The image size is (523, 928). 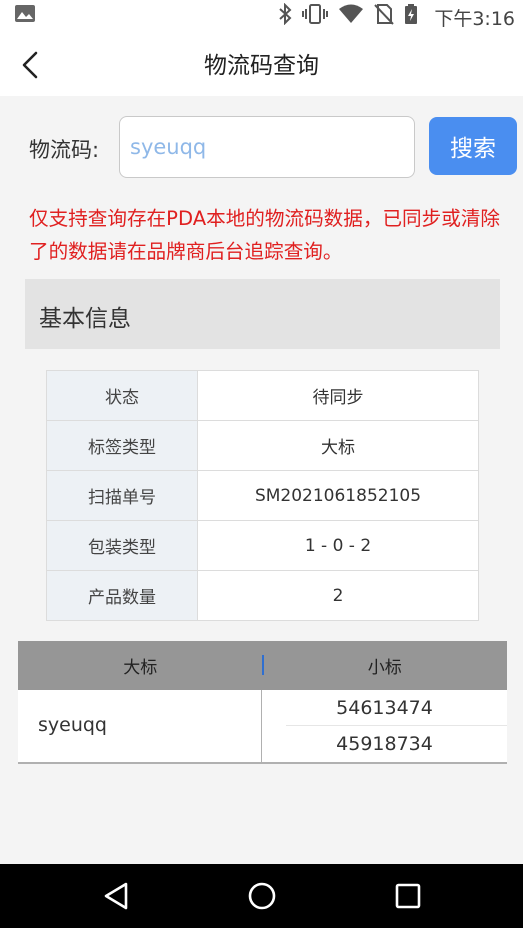 What do you see at coordinates (267, 147) in the screenshot?
I see `logistics-code-input` at bounding box center [267, 147].